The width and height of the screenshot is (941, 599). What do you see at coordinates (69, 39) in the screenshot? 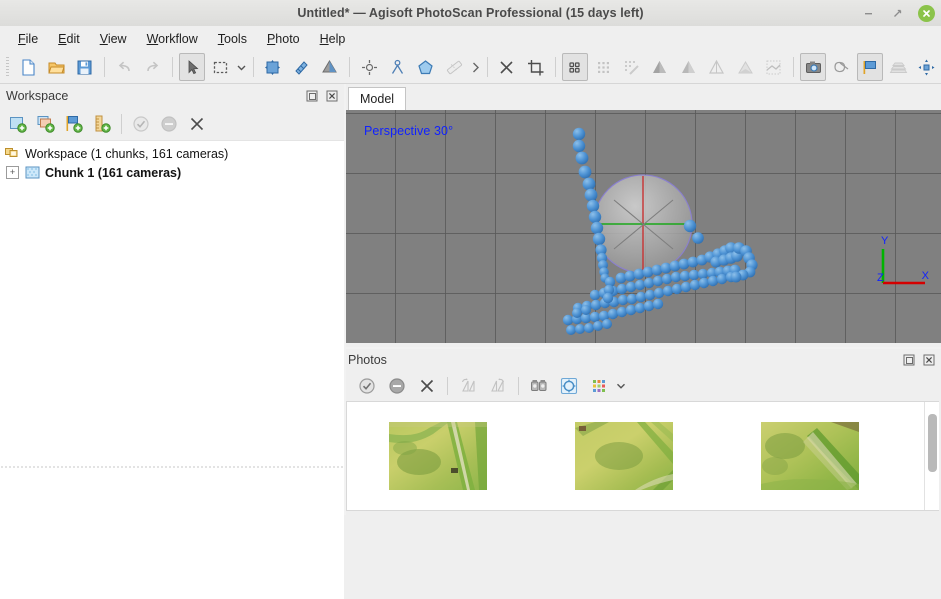
I see `menu-edit: Edit` at bounding box center [69, 39].